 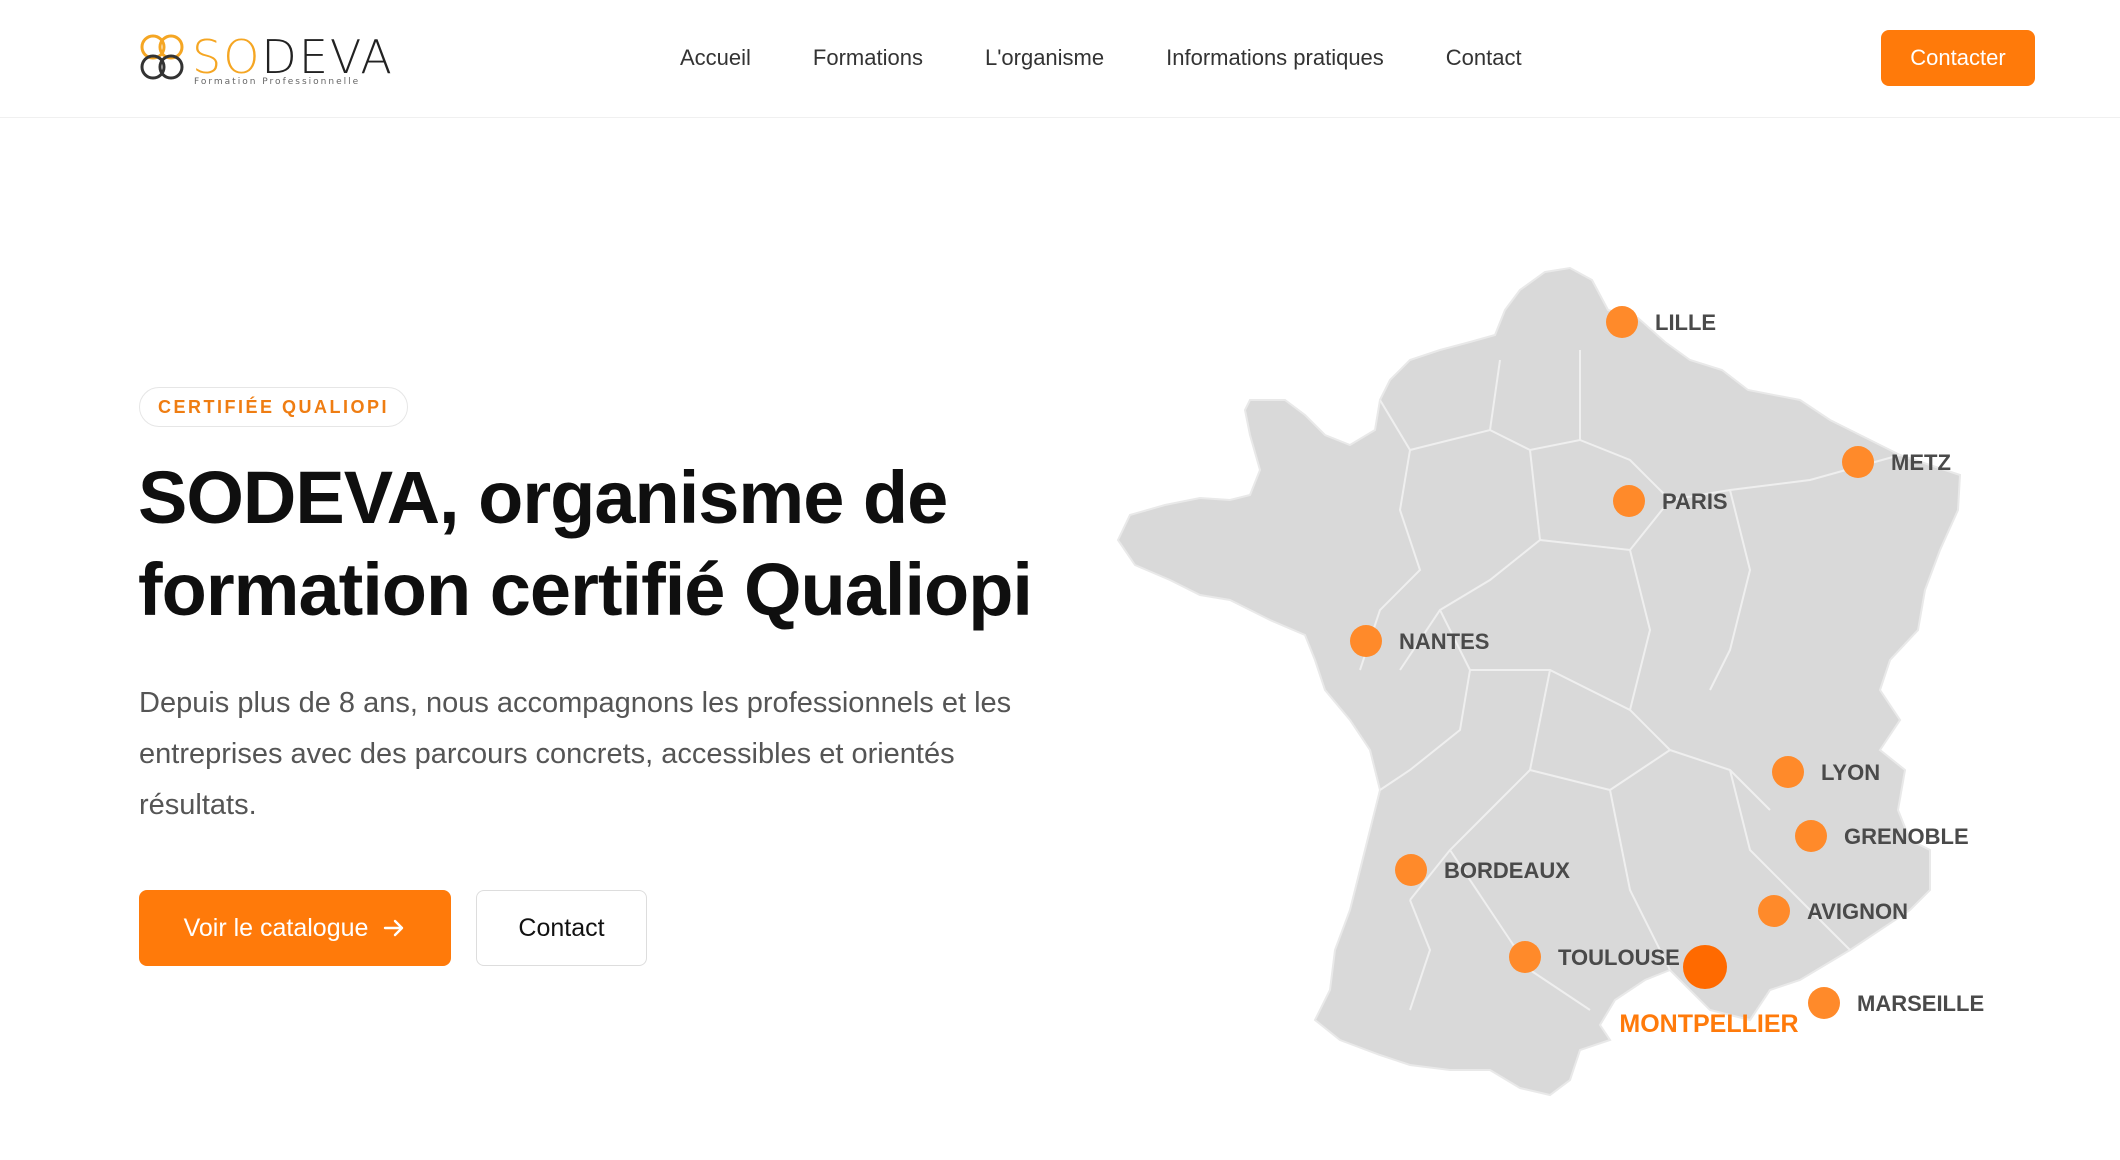 What do you see at coordinates (543, 497) in the screenshot?
I see `page-title-line-1: SODEVA, organisme de` at bounding box center [543, 497].